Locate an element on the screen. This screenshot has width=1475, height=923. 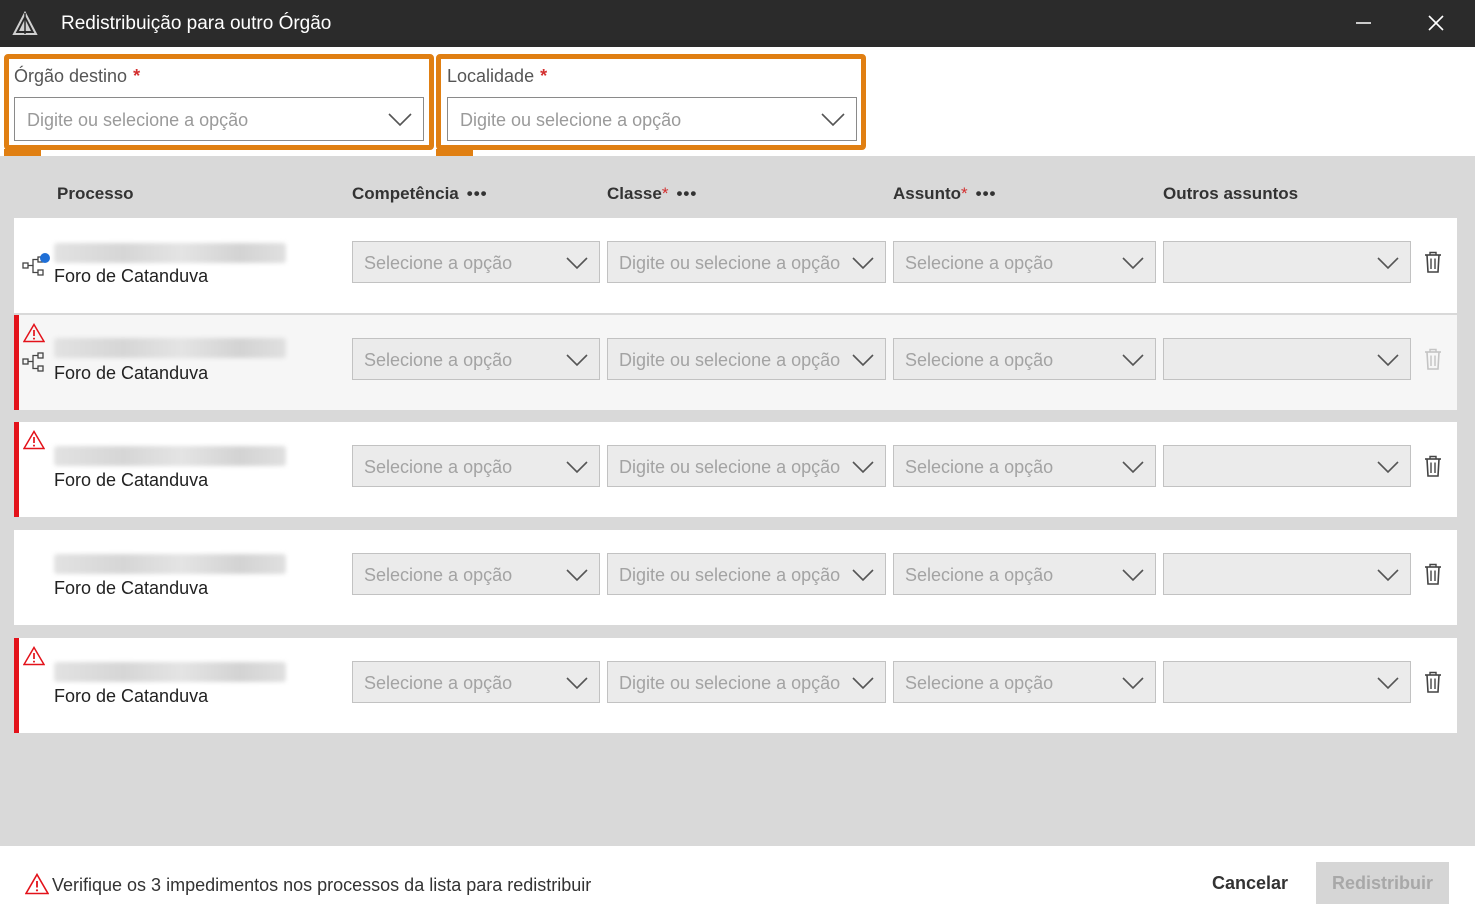
title-bar: Redistribuição para outro Órgão is located at coordinates (737, 23).